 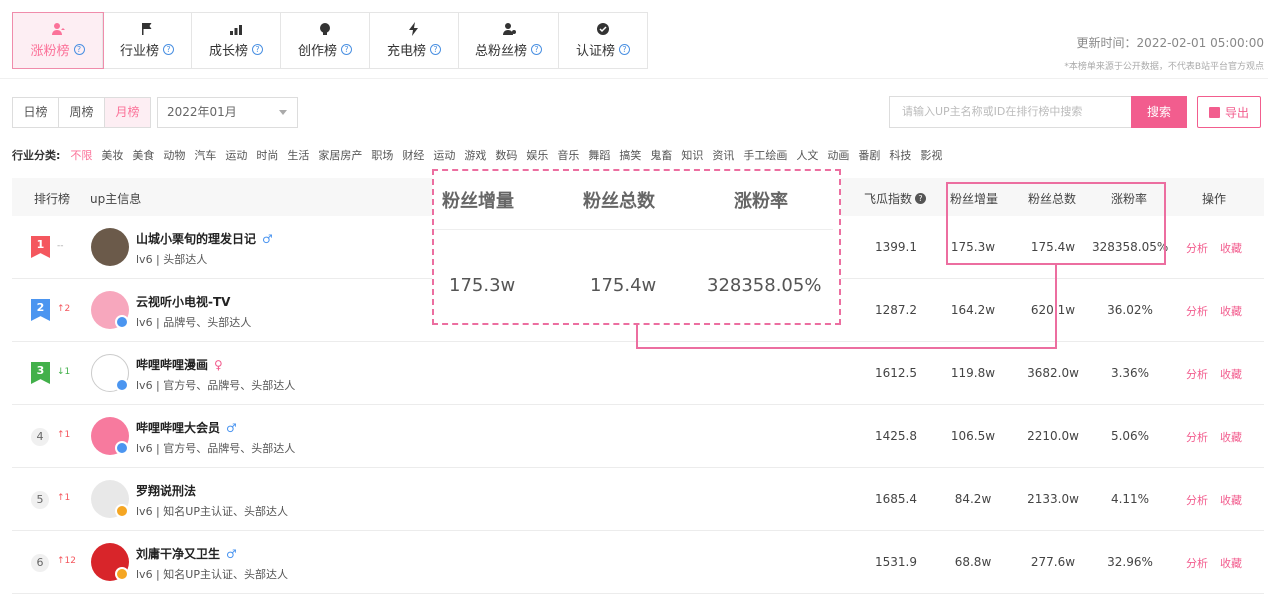 I want to click on tab-label: 创作榜, so click(x=317, y=51).